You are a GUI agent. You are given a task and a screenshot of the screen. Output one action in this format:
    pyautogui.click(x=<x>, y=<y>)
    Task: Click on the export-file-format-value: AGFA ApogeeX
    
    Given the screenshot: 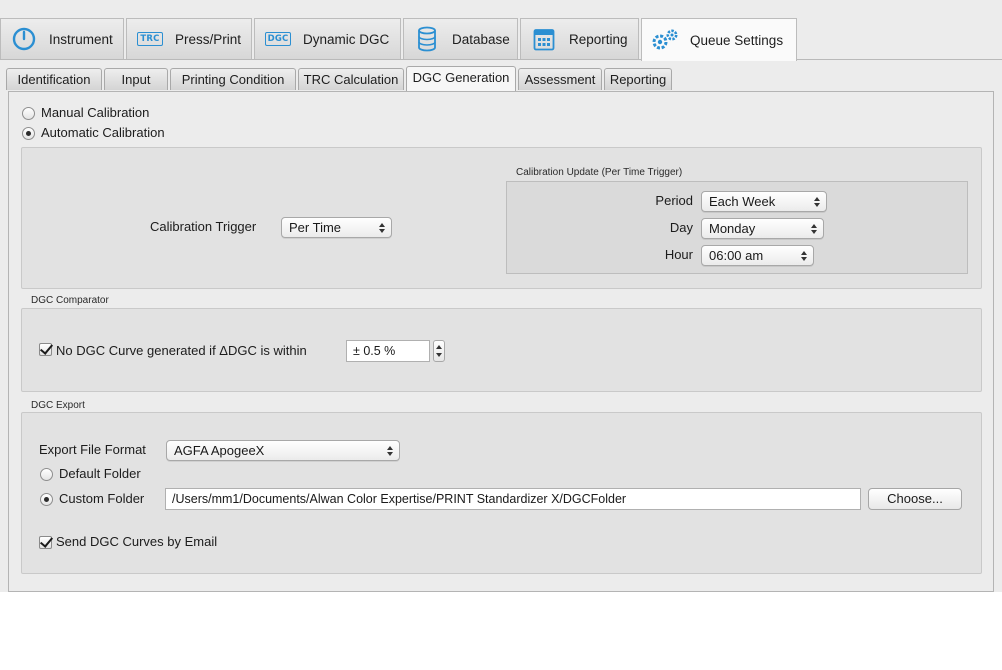 What is the action you would take?
    pyautogui.click(x=219, y=450)
    